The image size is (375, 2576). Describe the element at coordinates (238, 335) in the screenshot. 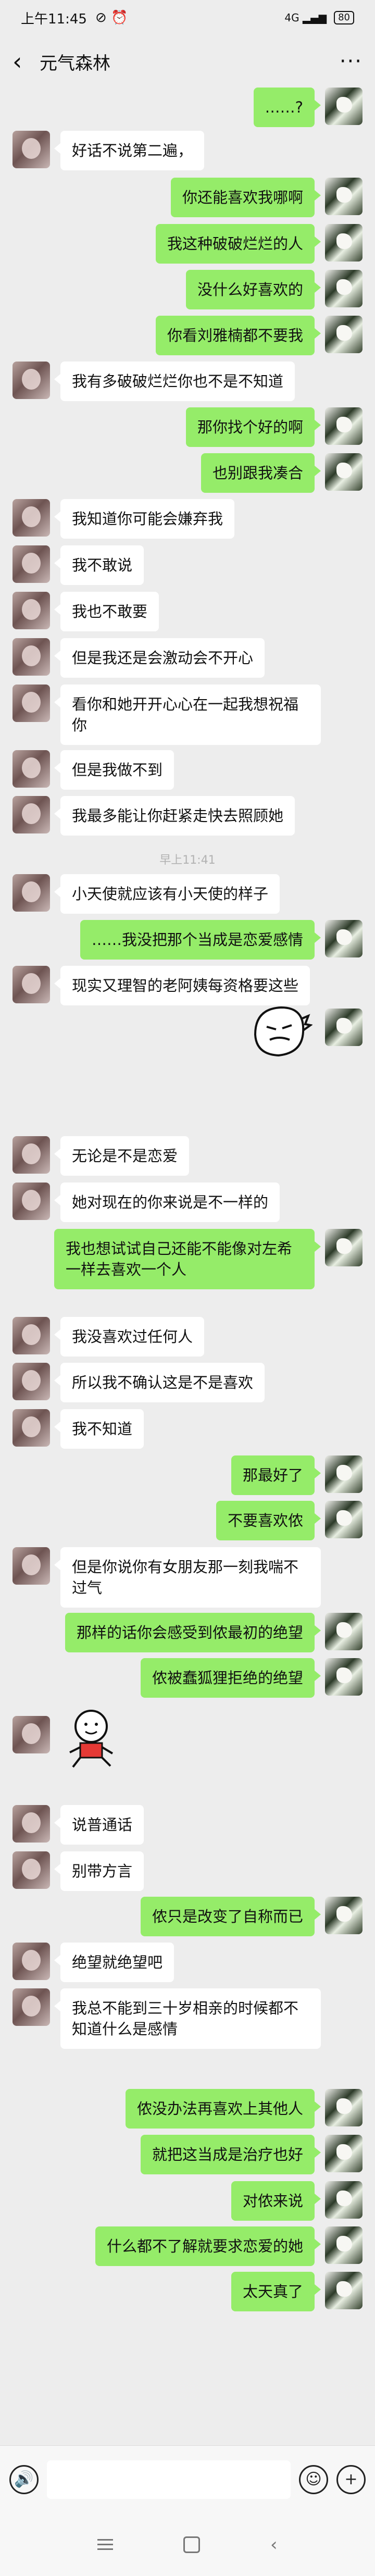

I see `message-bubble: 你看刘雅楠都不要我` at that location.